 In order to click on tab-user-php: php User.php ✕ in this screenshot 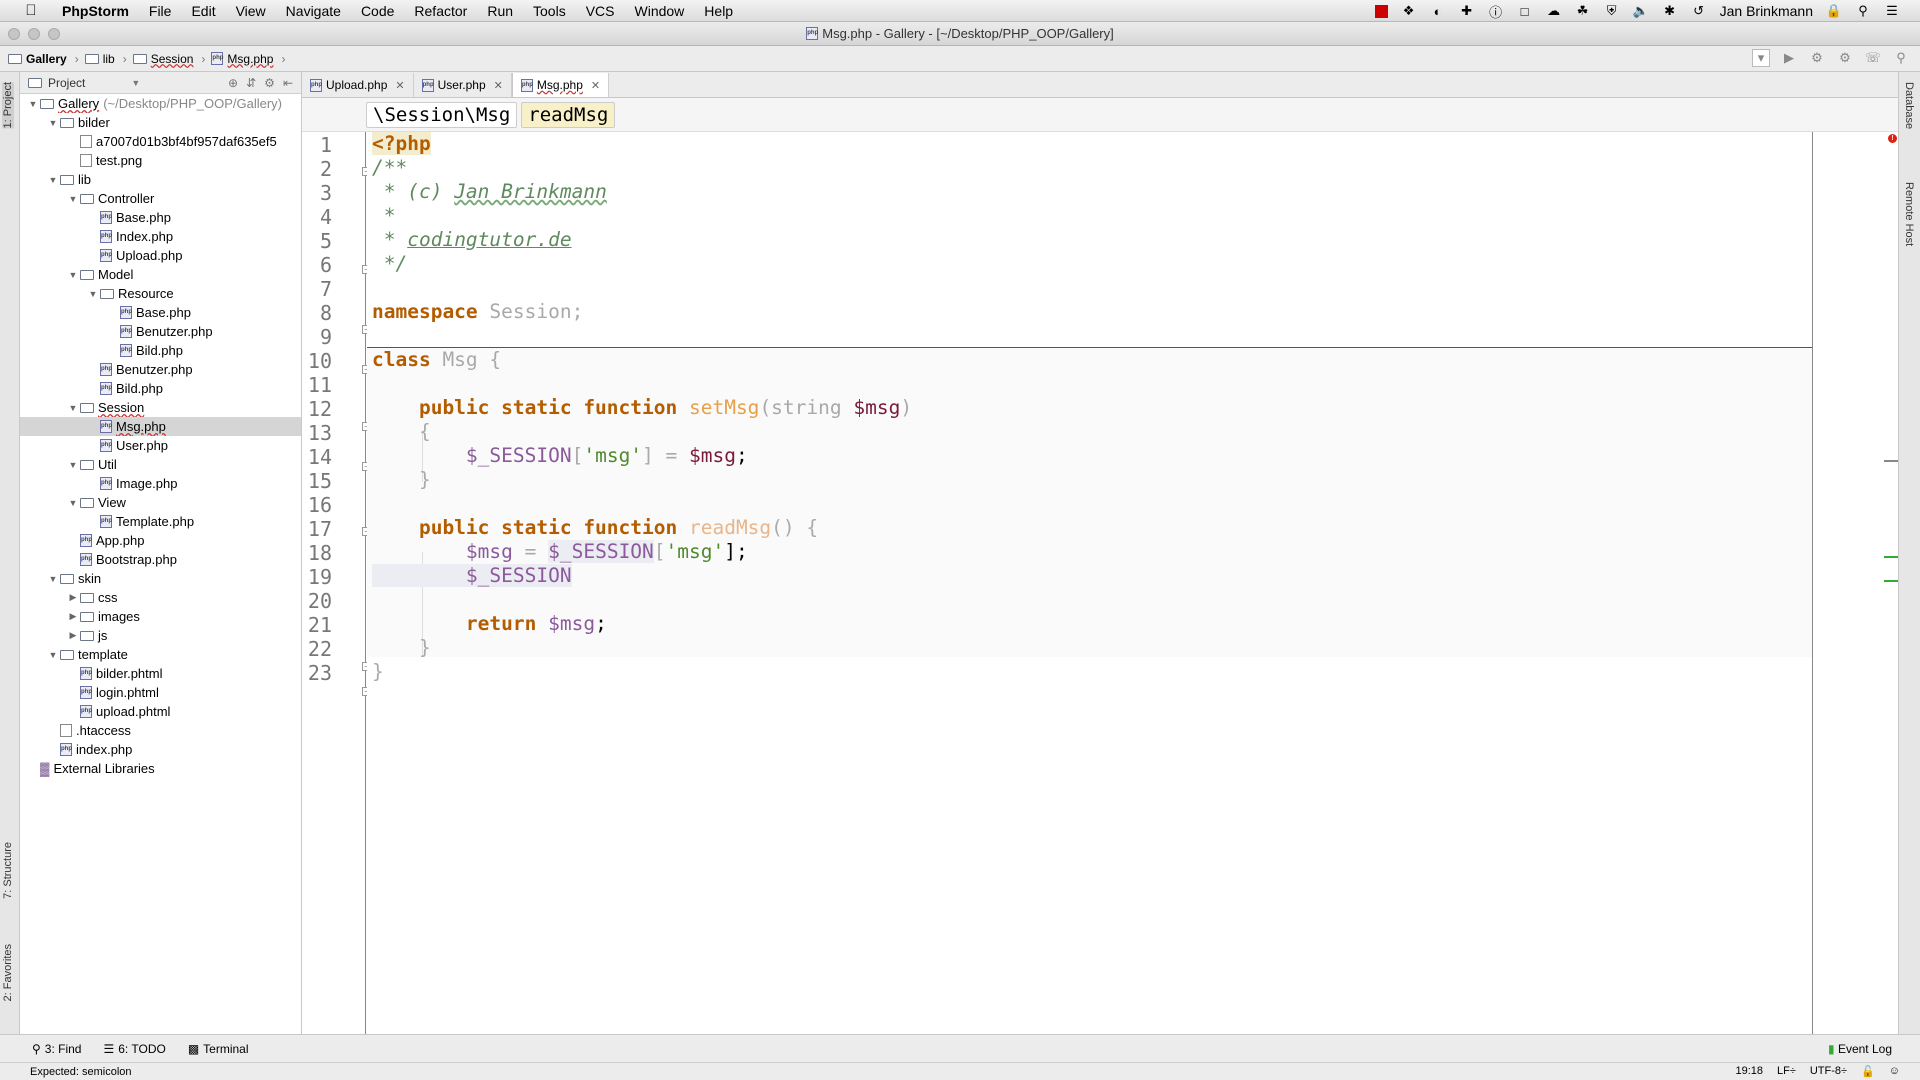, I will do `click(463, 85)`.